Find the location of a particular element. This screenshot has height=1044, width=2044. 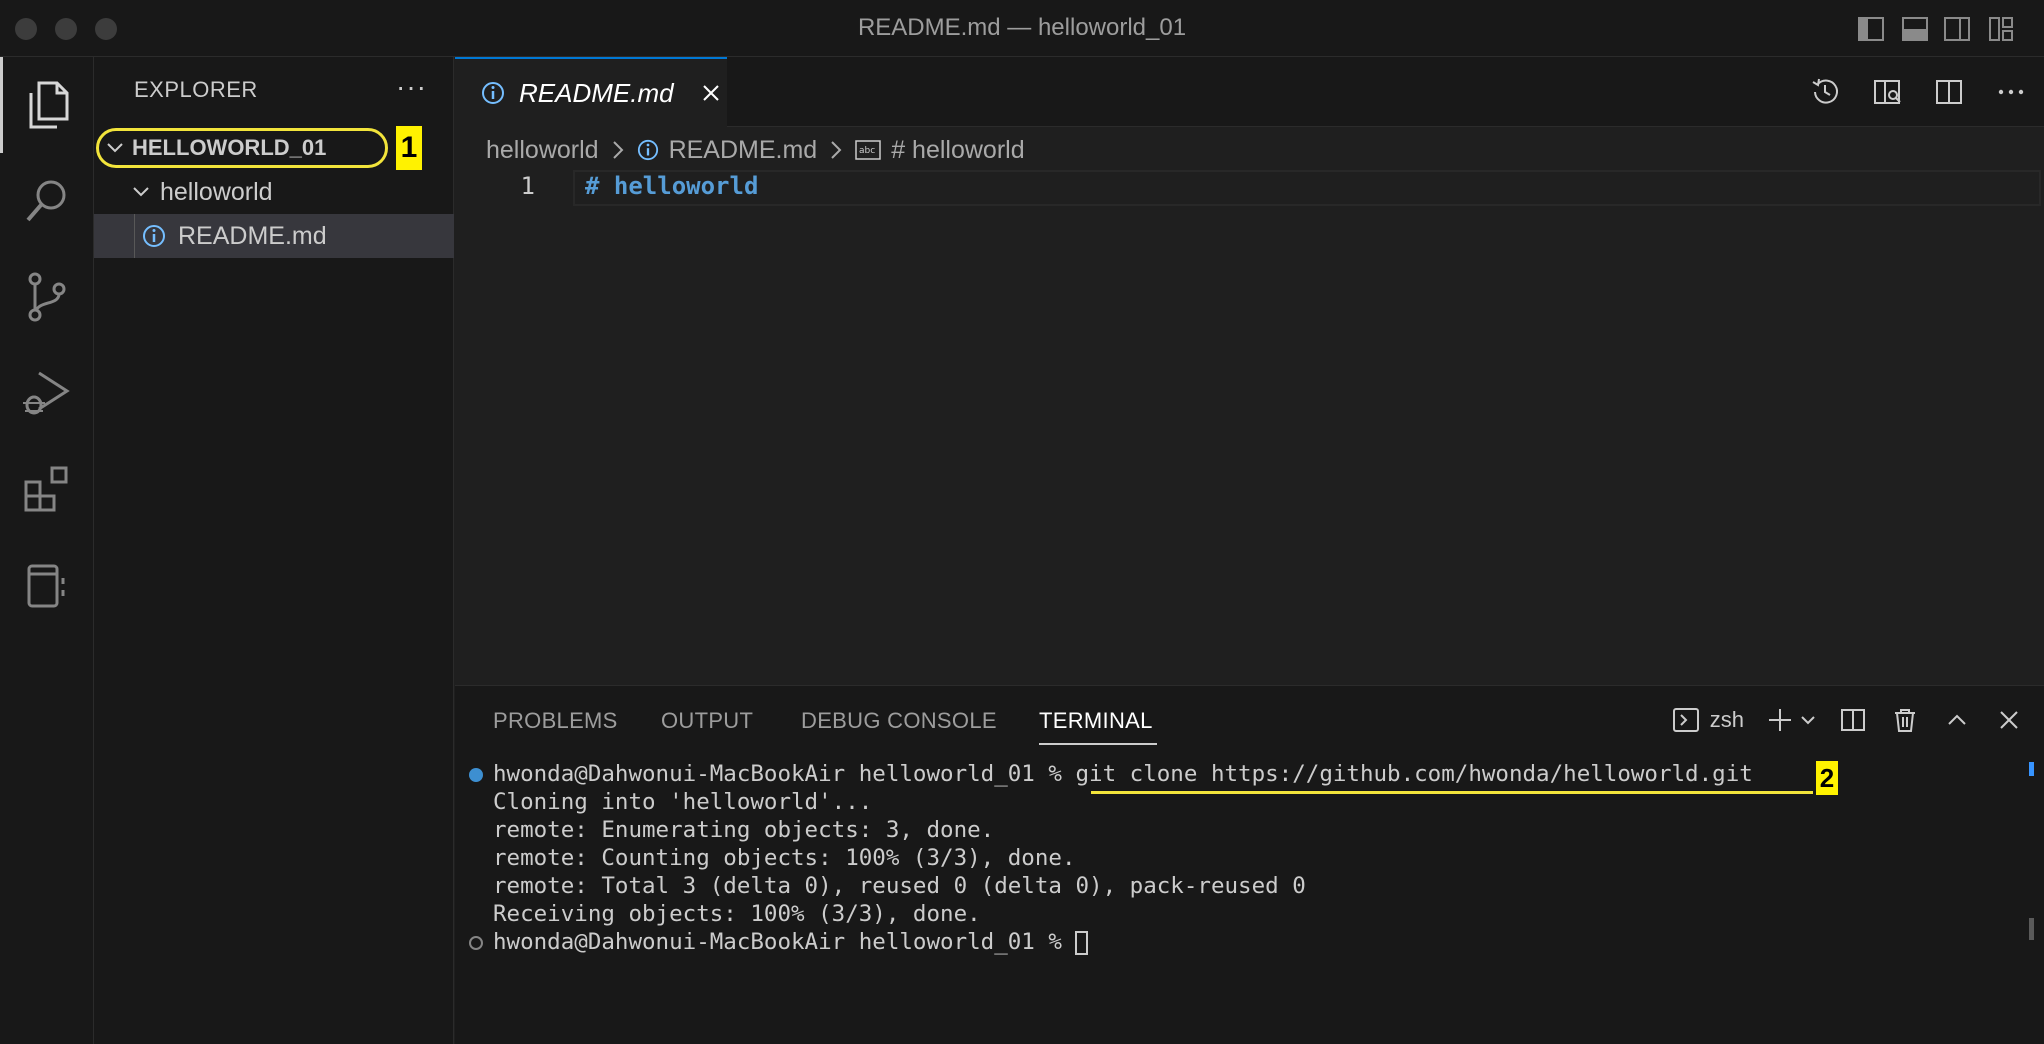

terminal-shell-selector: zsh is located at coordinates (1708, 720).